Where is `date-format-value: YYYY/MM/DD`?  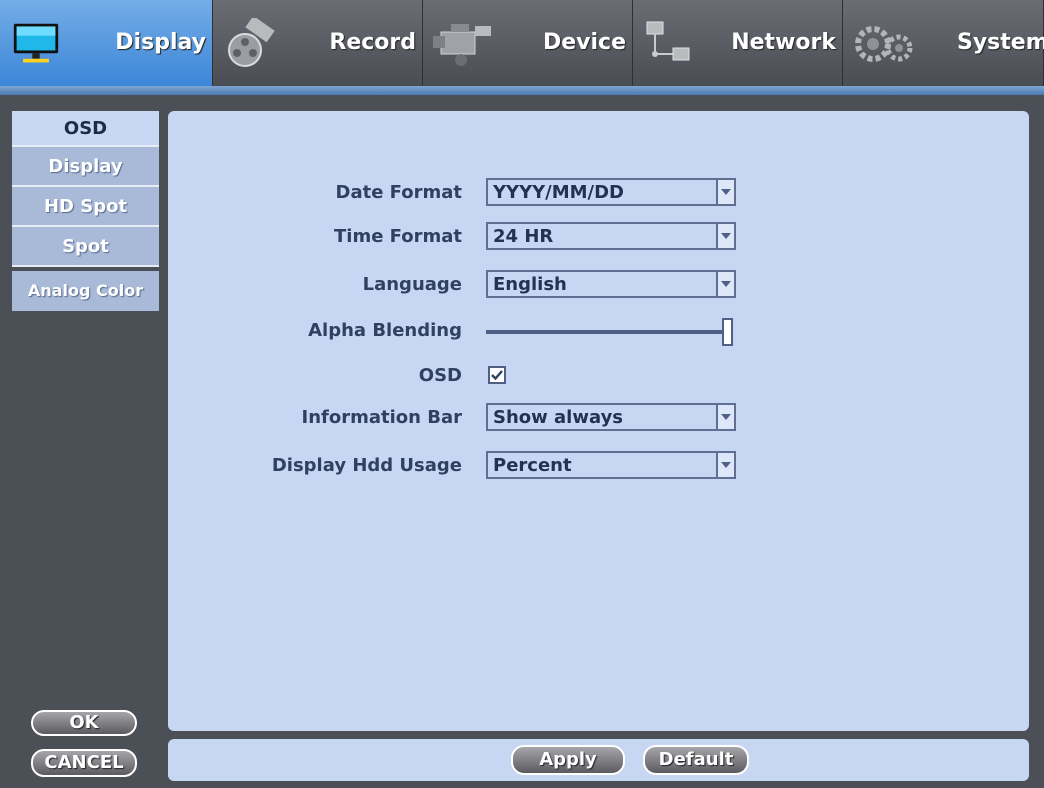 date-format-value: YYYY/MM/DD is located at coordinates (558, 192).